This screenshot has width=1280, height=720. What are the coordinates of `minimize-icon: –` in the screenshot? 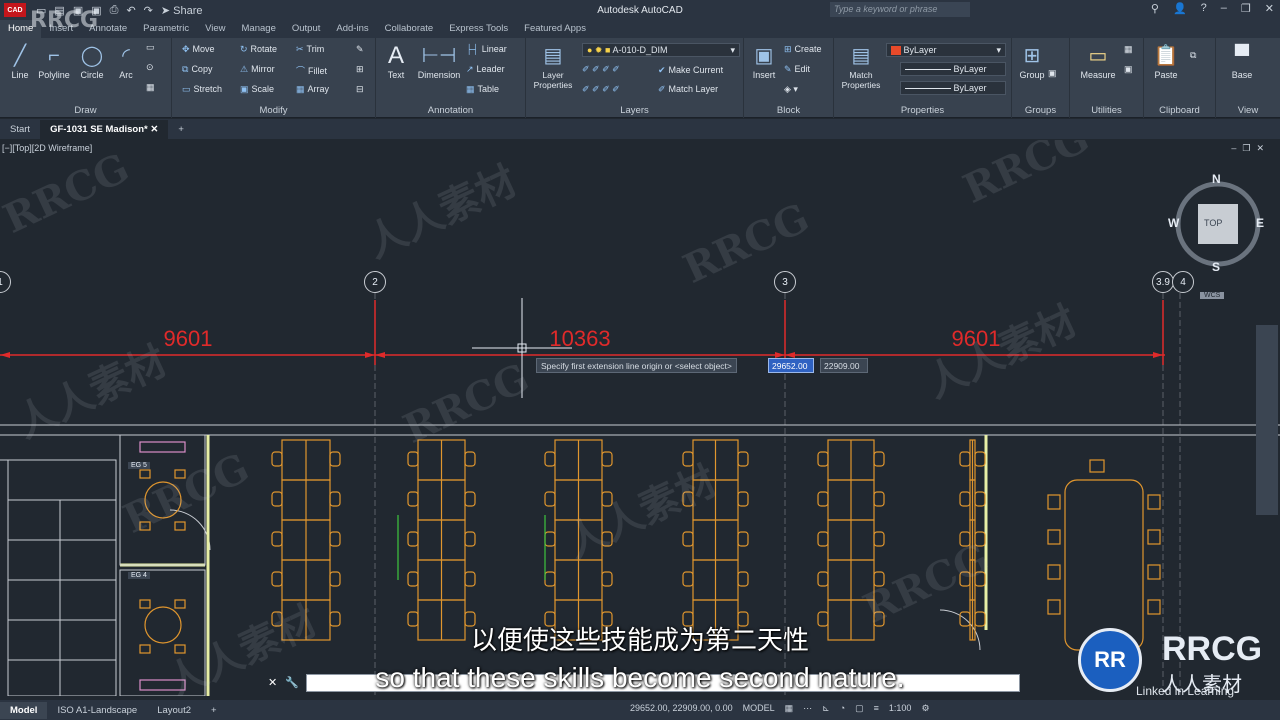 It's located at (1224, 8).